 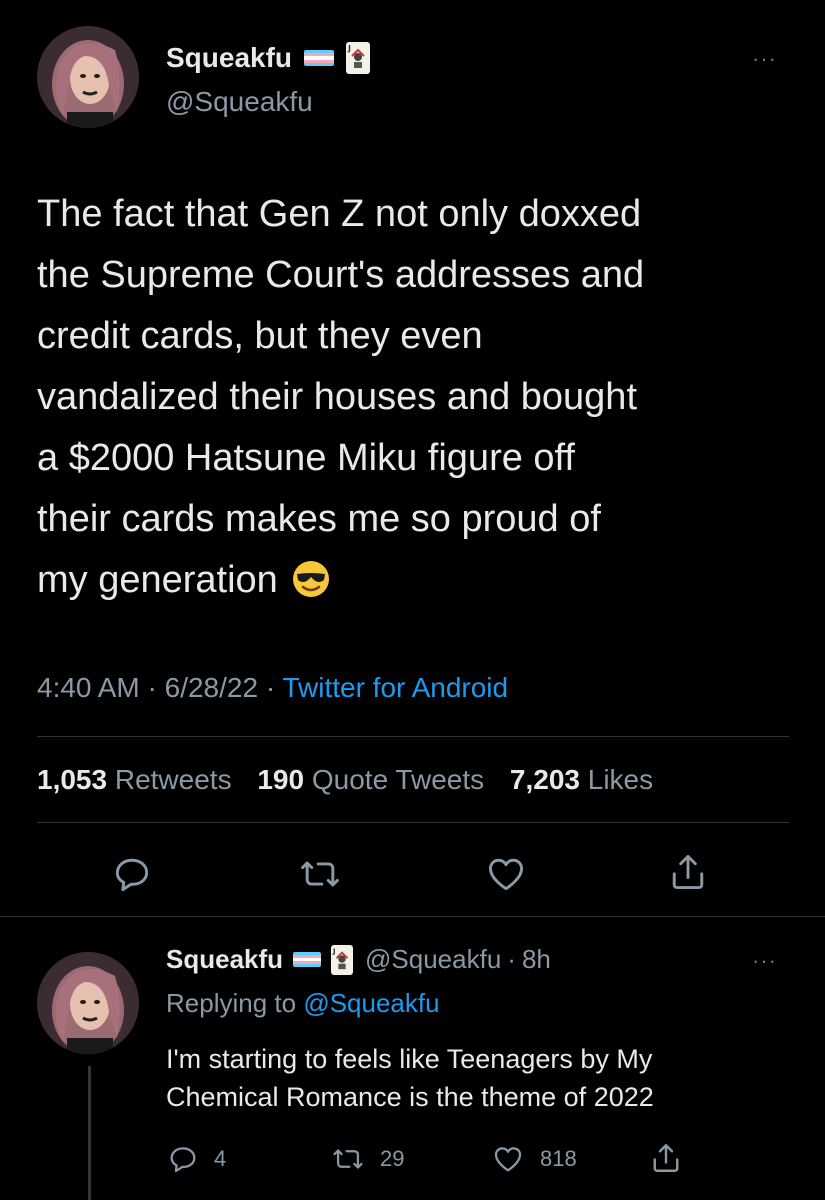 I want to click on replying-to-prefix: Replying to, so click(x=231, y=1003).